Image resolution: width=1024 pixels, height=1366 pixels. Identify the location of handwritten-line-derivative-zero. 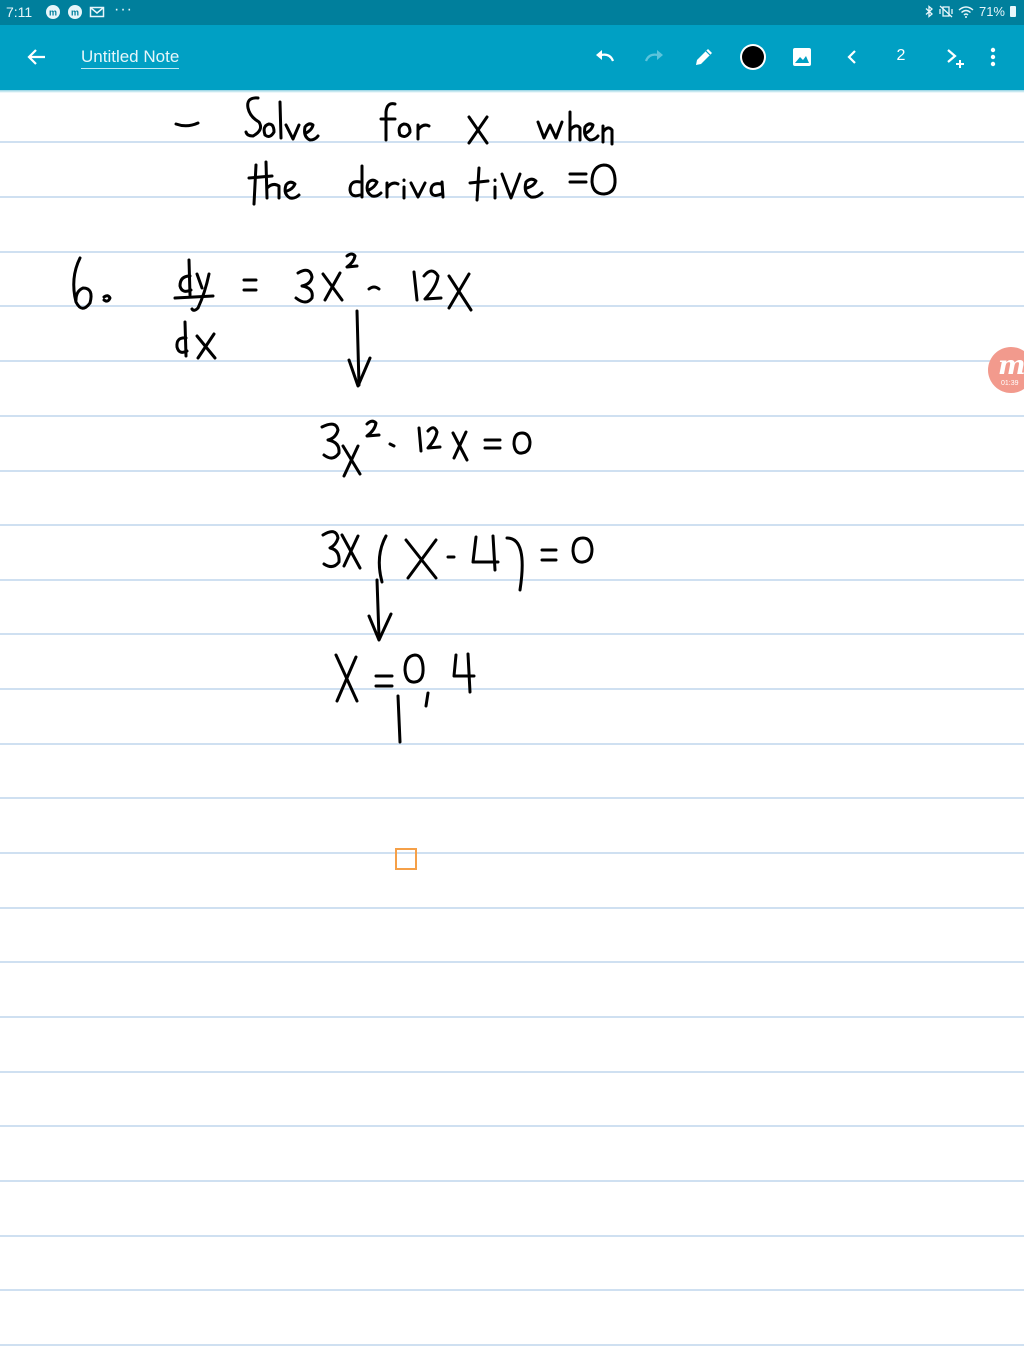
(432, 183).